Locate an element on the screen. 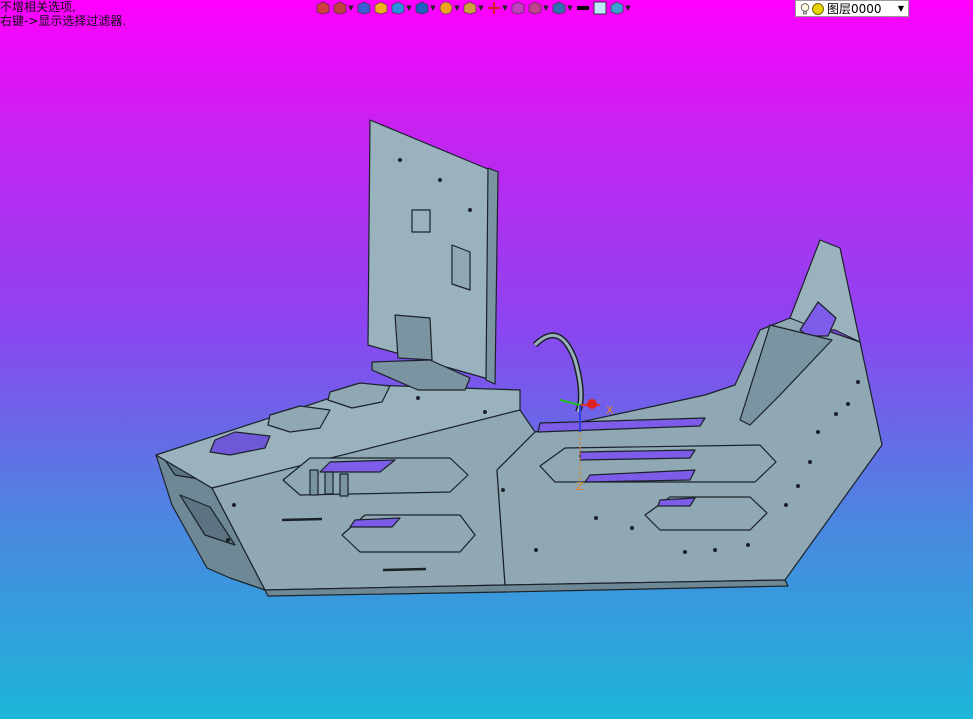 The width and height of the screenshot is (973, 719). monitor-plate is located at coordinates (421, 221).